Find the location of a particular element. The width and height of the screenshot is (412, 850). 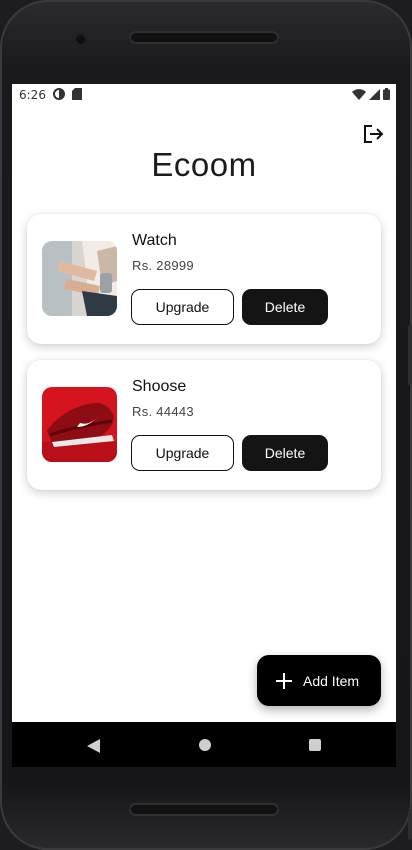

product-name: Watch is located at coordinates (154, 240).